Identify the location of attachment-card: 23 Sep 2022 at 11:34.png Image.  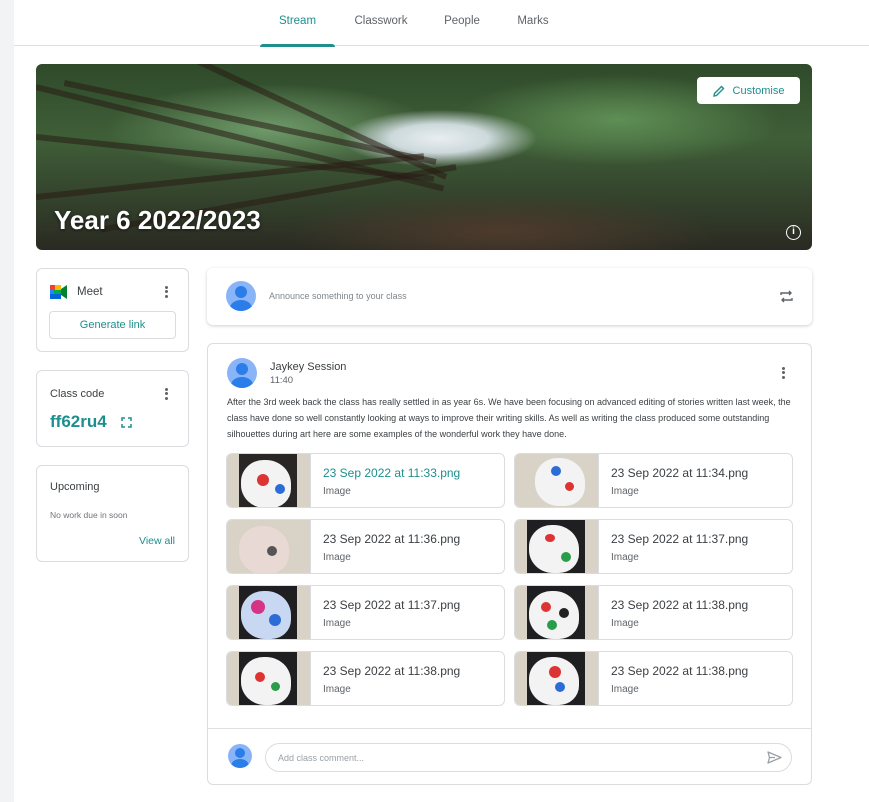
(653, 480).